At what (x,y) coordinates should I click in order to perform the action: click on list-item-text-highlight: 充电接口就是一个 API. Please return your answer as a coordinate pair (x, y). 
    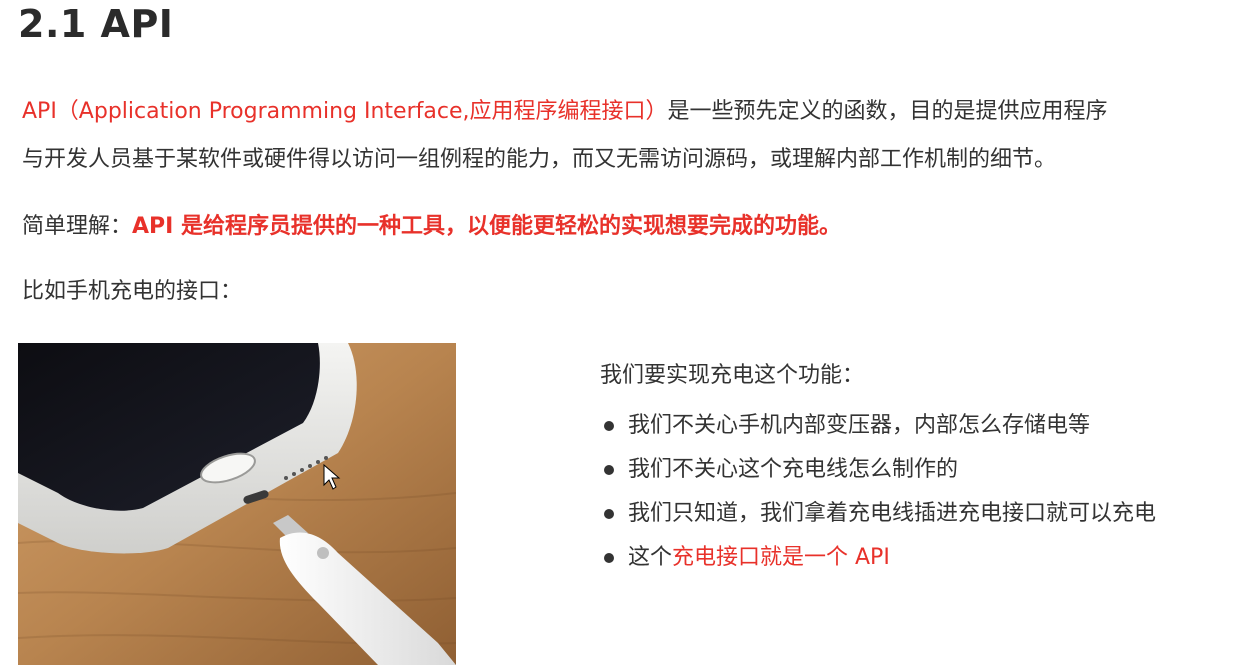
    Looking at the image, I should click on (781, 557).